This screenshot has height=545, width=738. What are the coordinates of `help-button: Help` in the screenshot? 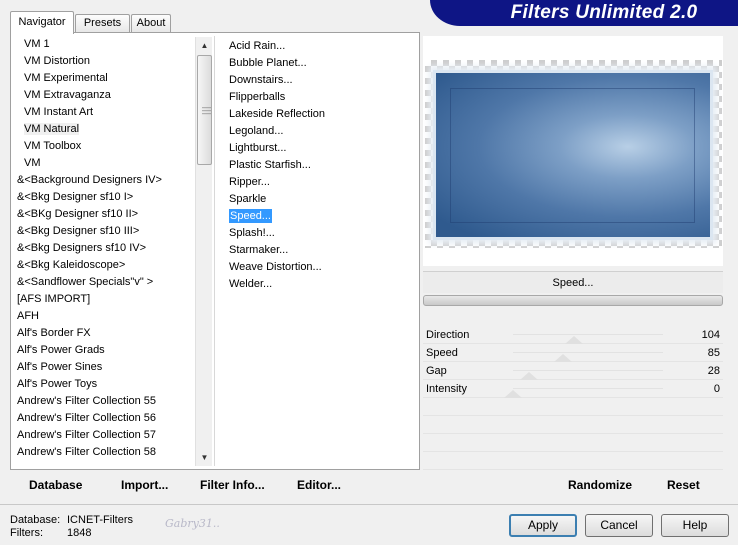 It's located at (695, 525).